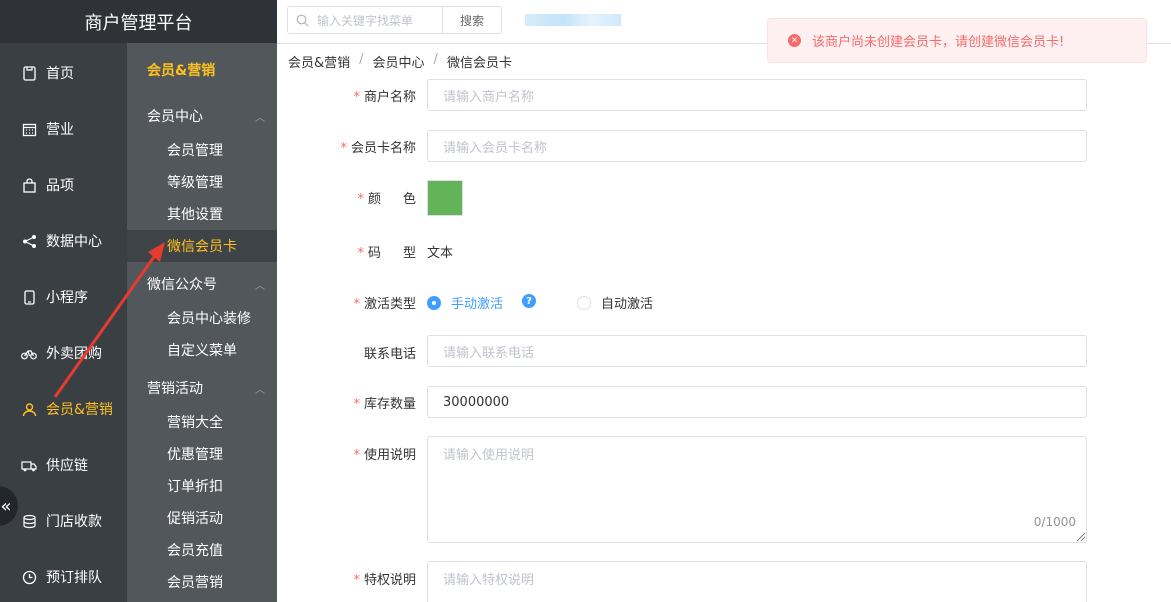 The image size is (1171, 602). What do you see at coordinates (757, 95) in the screenshot?
I see `merchant-name-input: 请输入商户名称` at bounding box center [757, 95].